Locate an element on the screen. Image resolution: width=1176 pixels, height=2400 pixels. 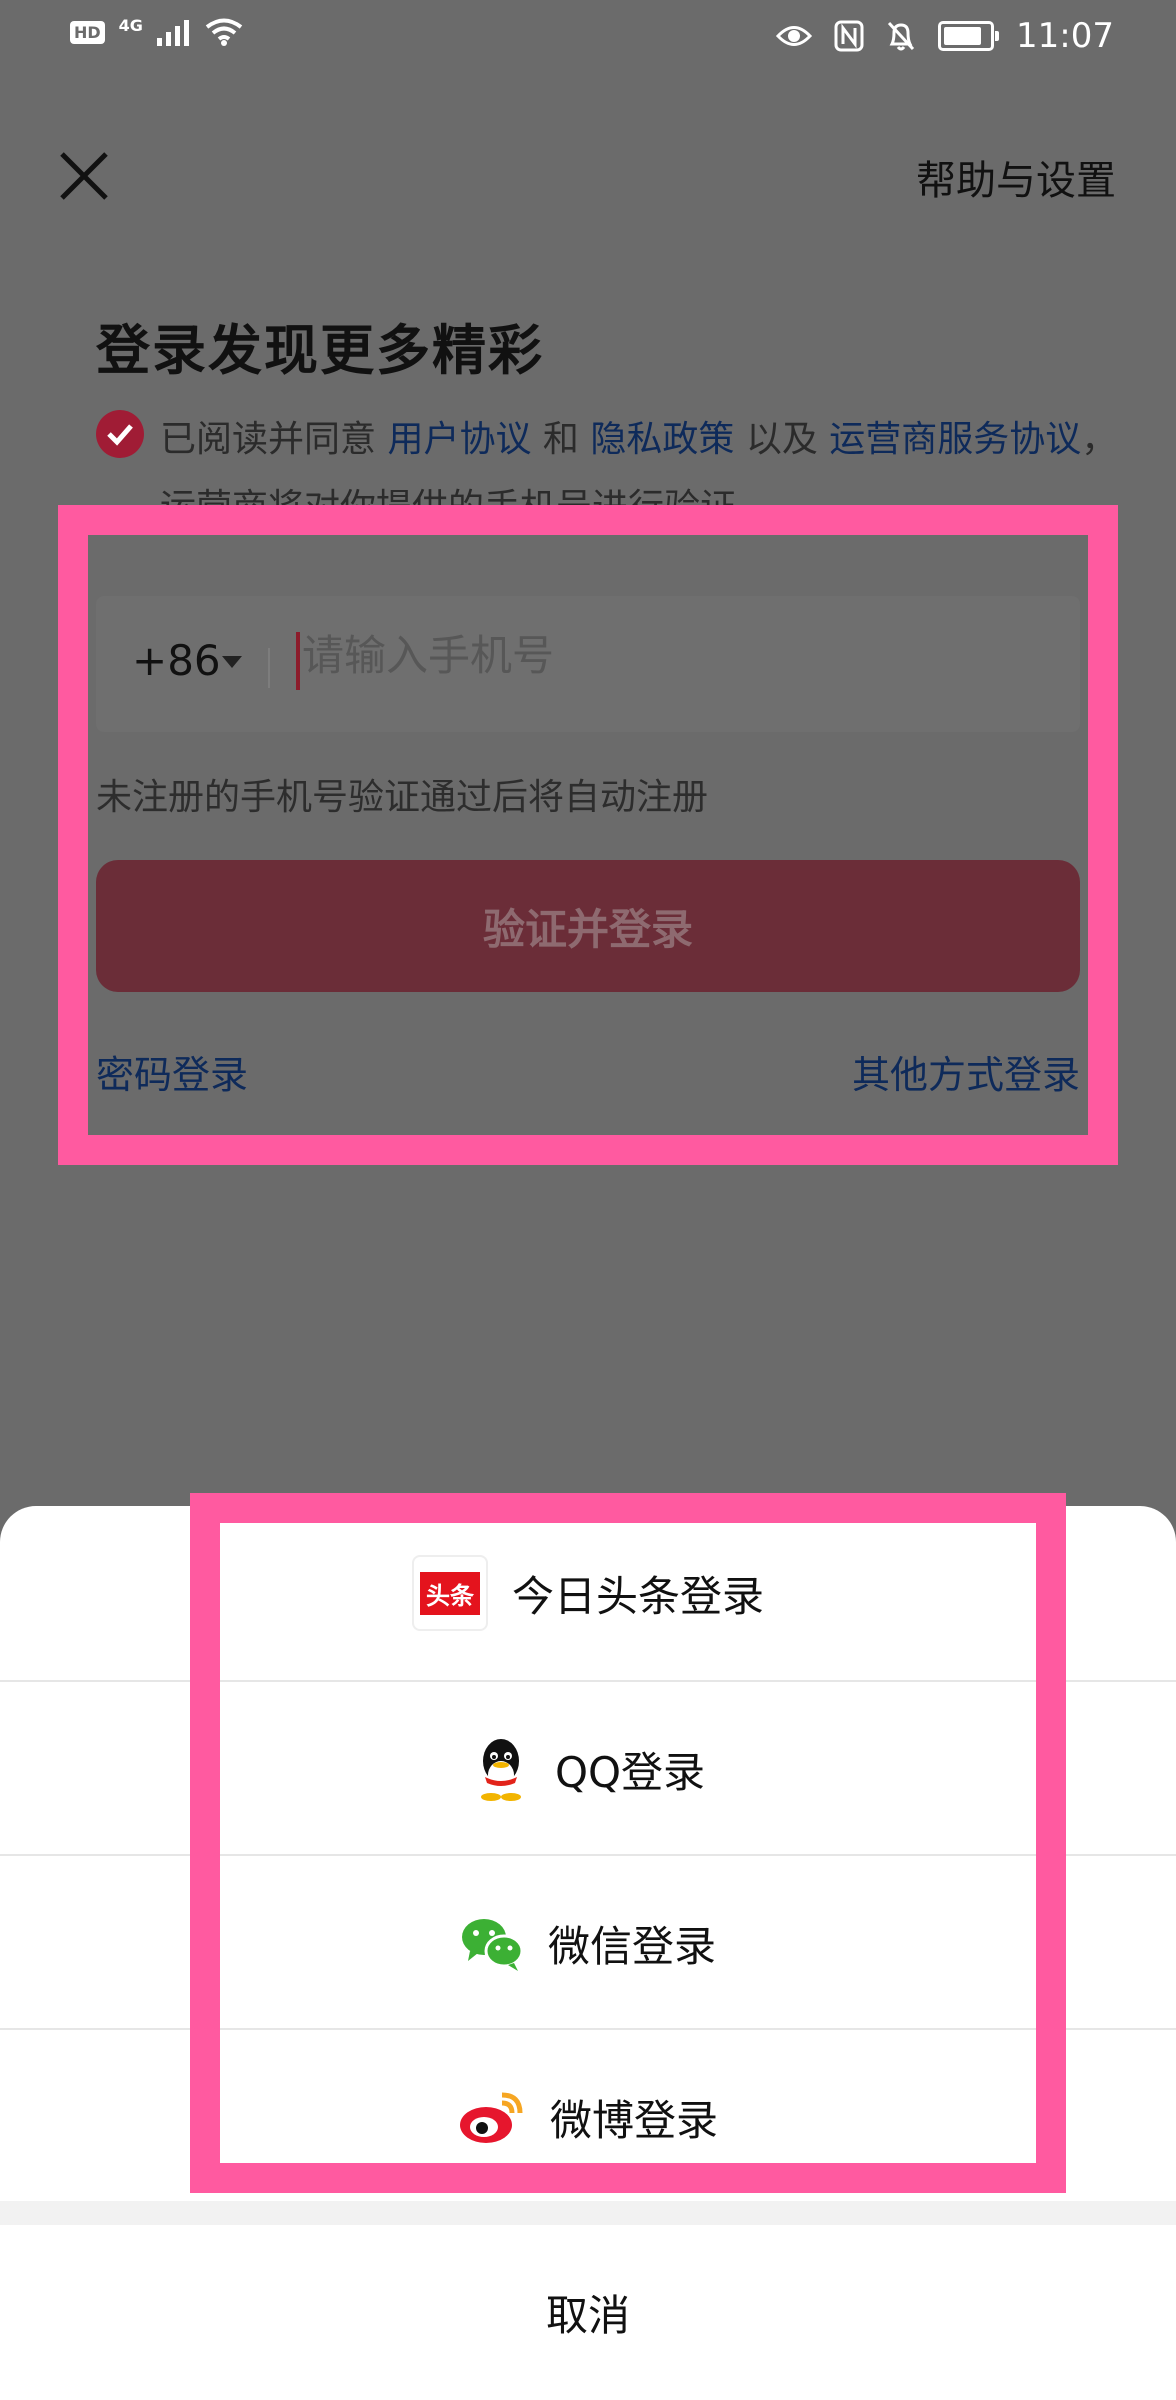
user-agreement-link: 用户协议 is located at coordinates (459, 439).